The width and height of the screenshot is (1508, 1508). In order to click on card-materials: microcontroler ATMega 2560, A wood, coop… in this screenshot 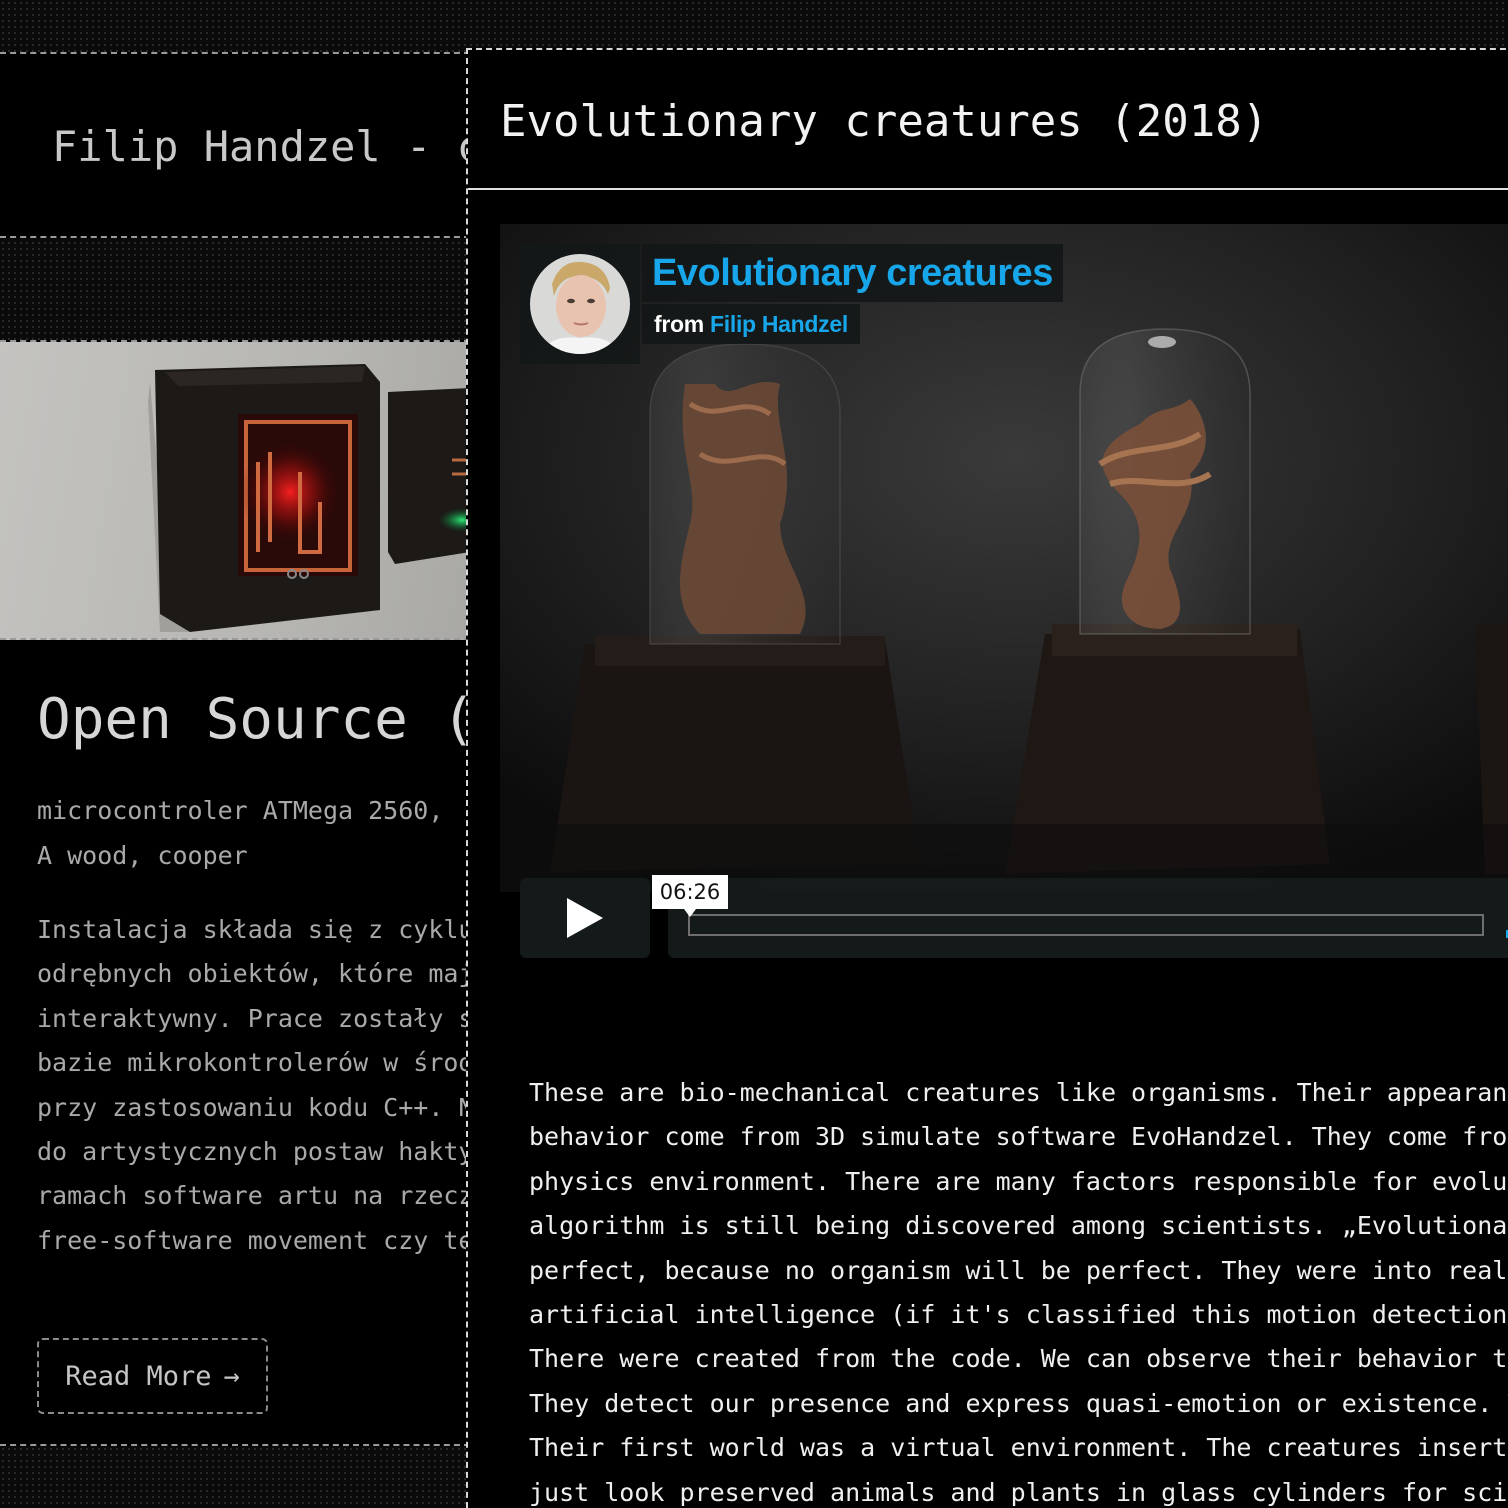, I will do `click(240, 833)`.